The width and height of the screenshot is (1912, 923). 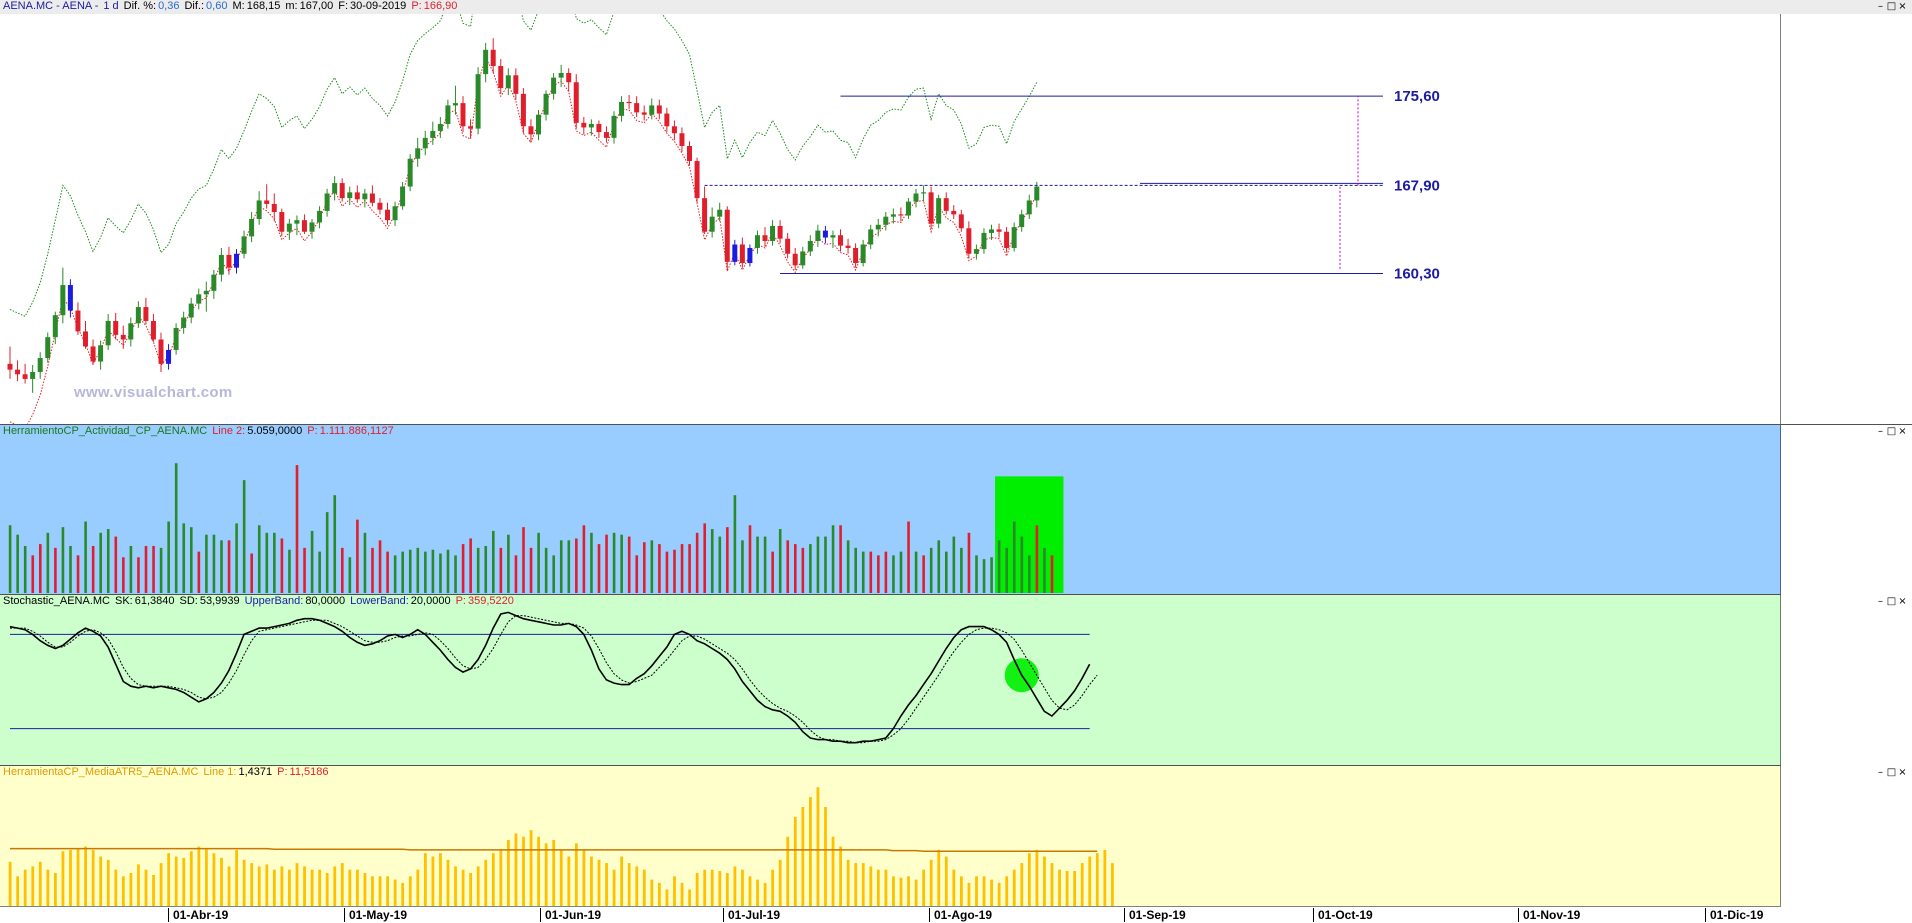 What do you see at coordinates (111, 6) in the screenshot?
I see `period-label: 1 d` at bounding box center [111, 6].